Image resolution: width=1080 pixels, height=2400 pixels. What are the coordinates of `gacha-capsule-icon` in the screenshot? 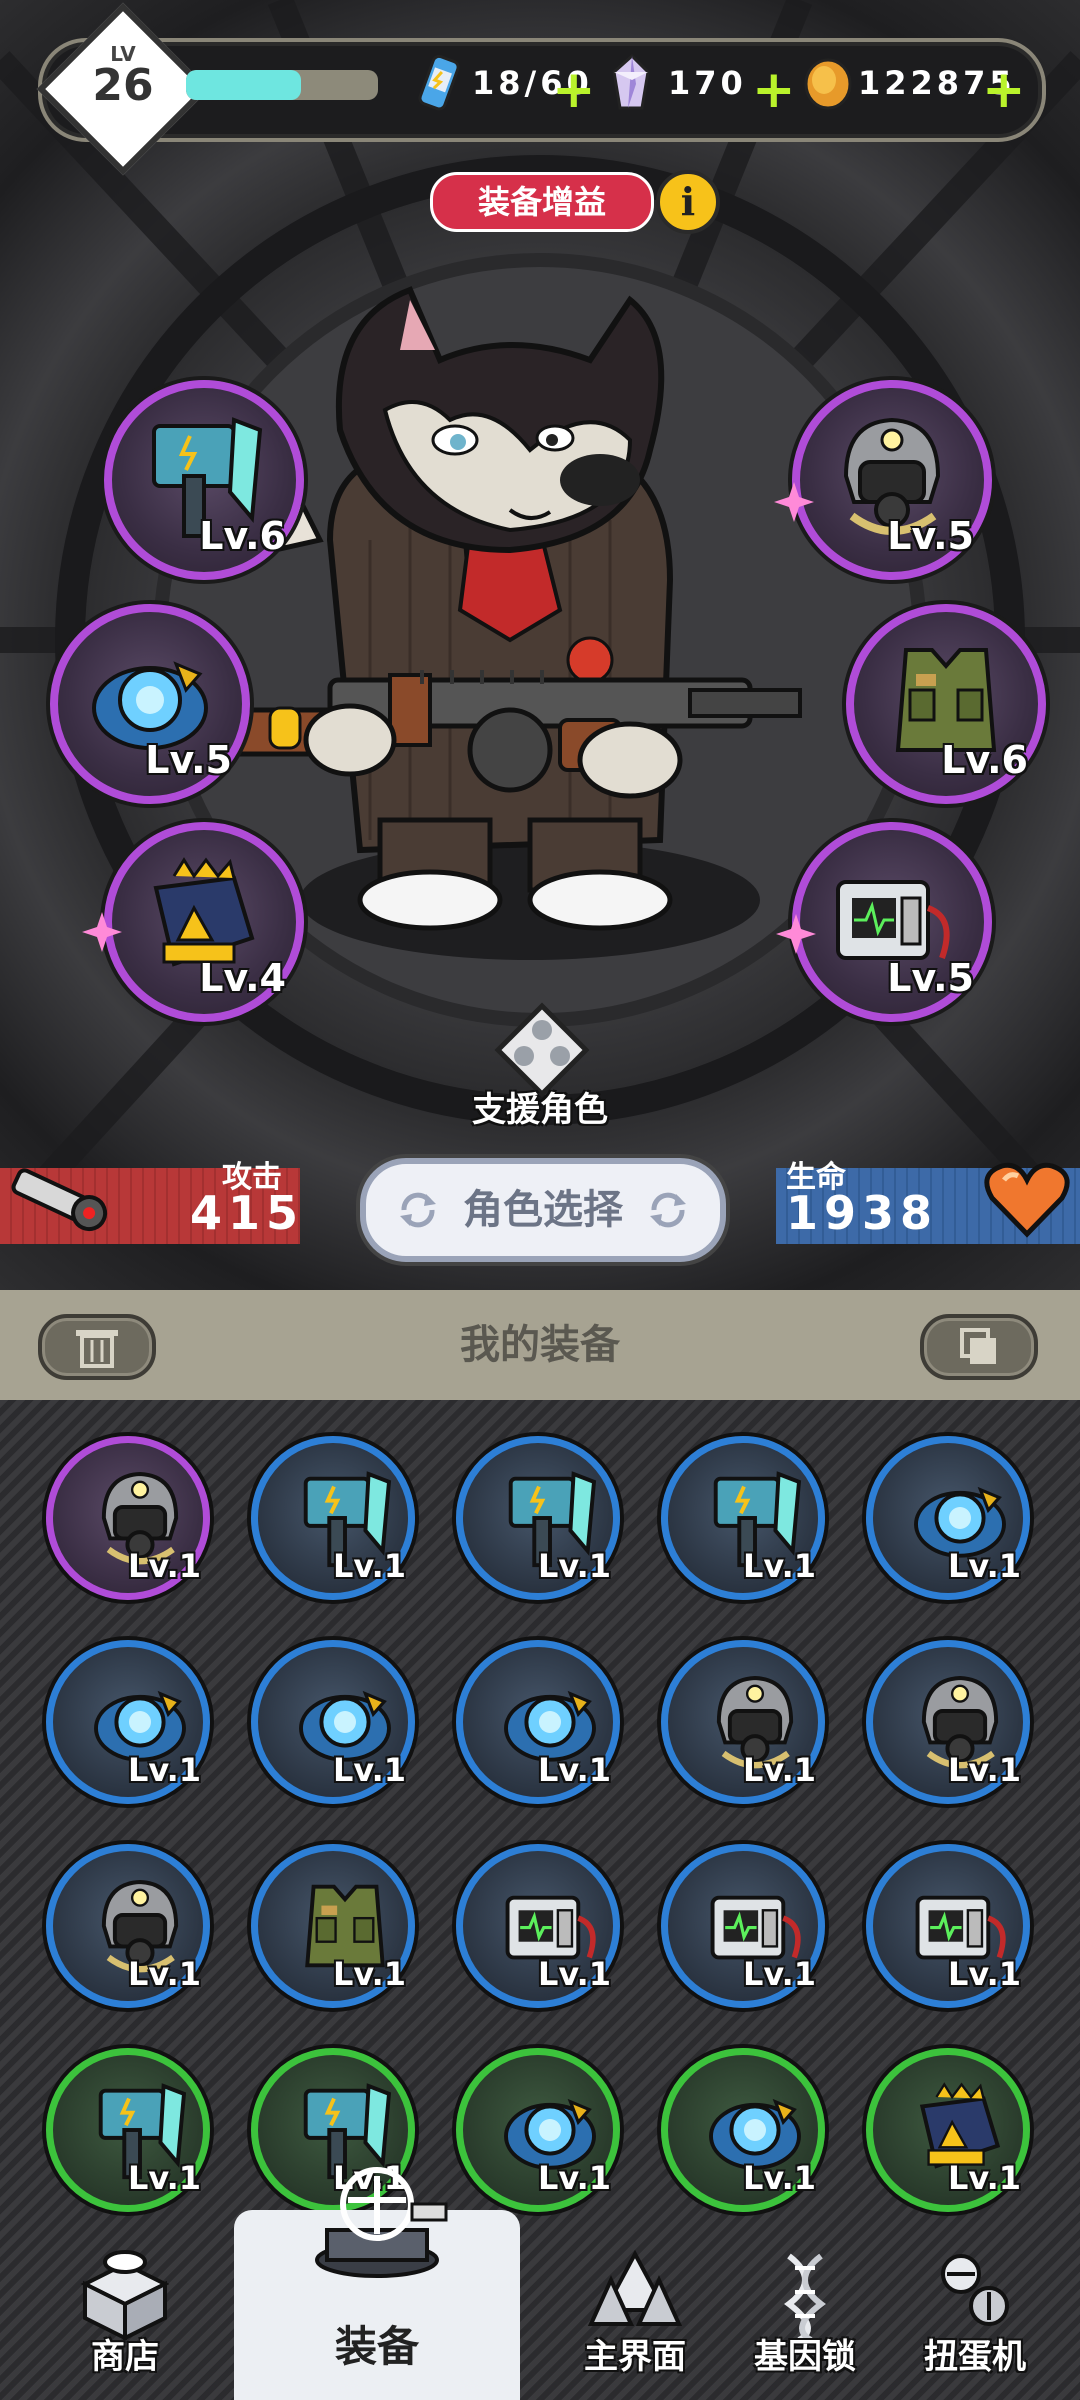 It's located at (975, 2290).